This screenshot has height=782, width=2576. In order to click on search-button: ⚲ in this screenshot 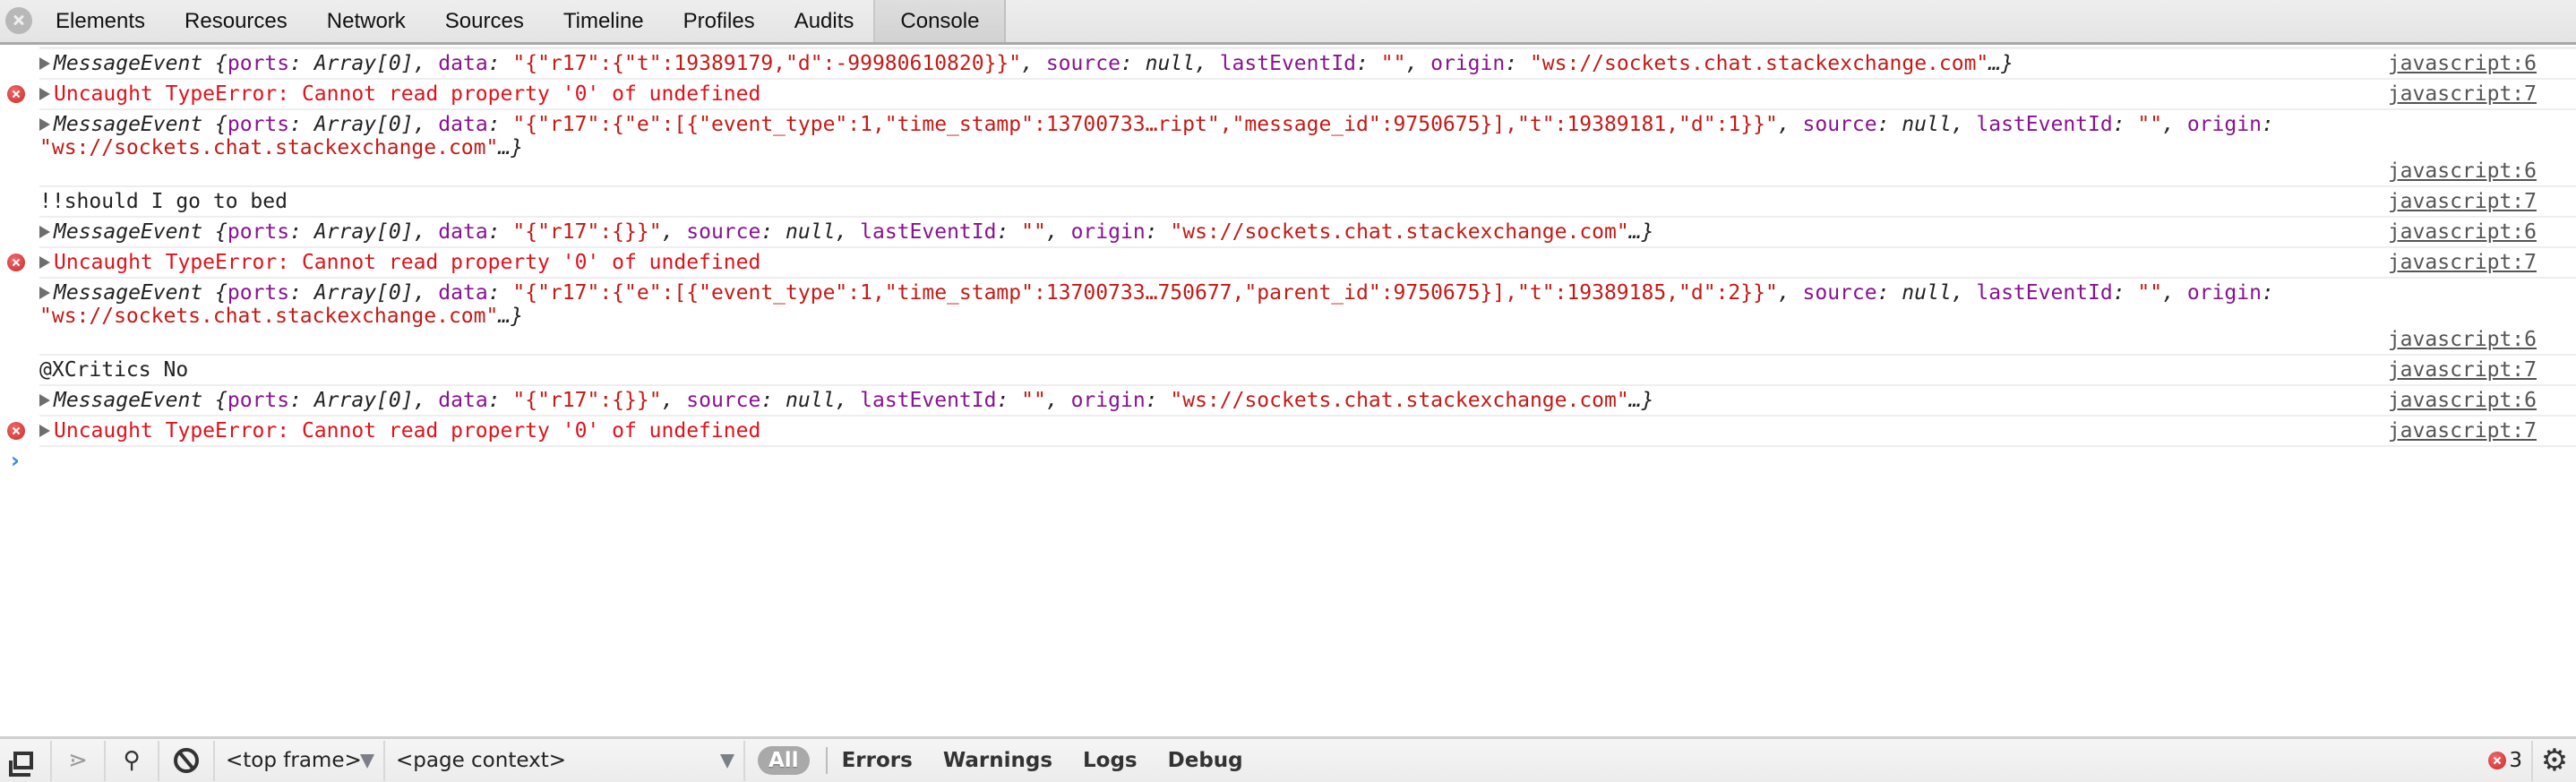, I will do `click(132, 761)`.